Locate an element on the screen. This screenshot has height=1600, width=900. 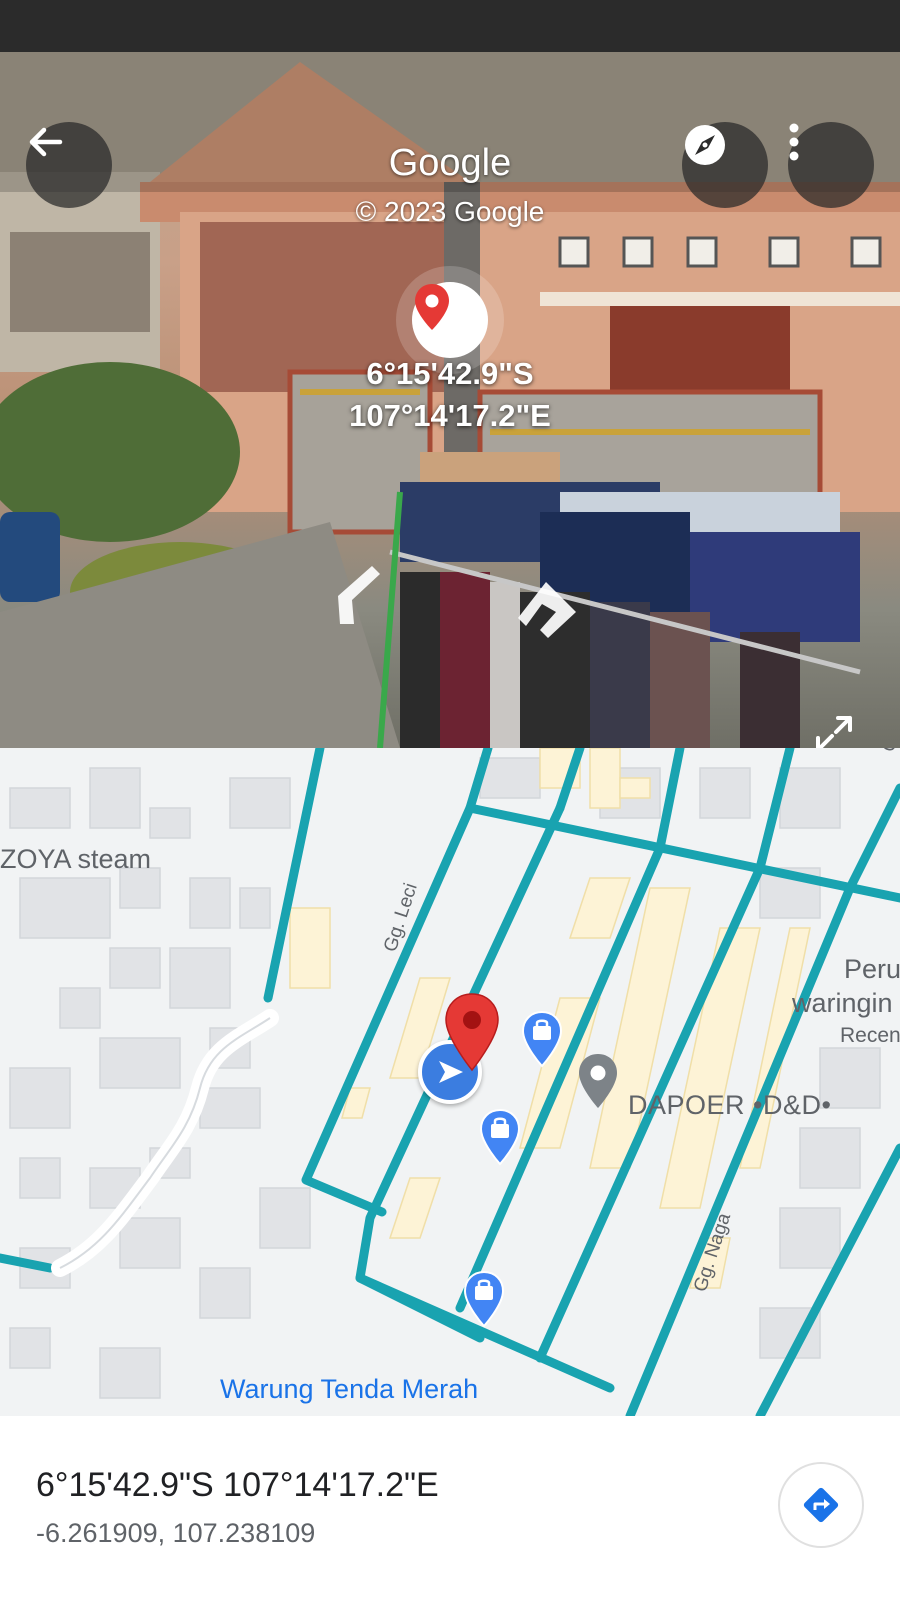
expand-button is located at coordinates (840, 730).